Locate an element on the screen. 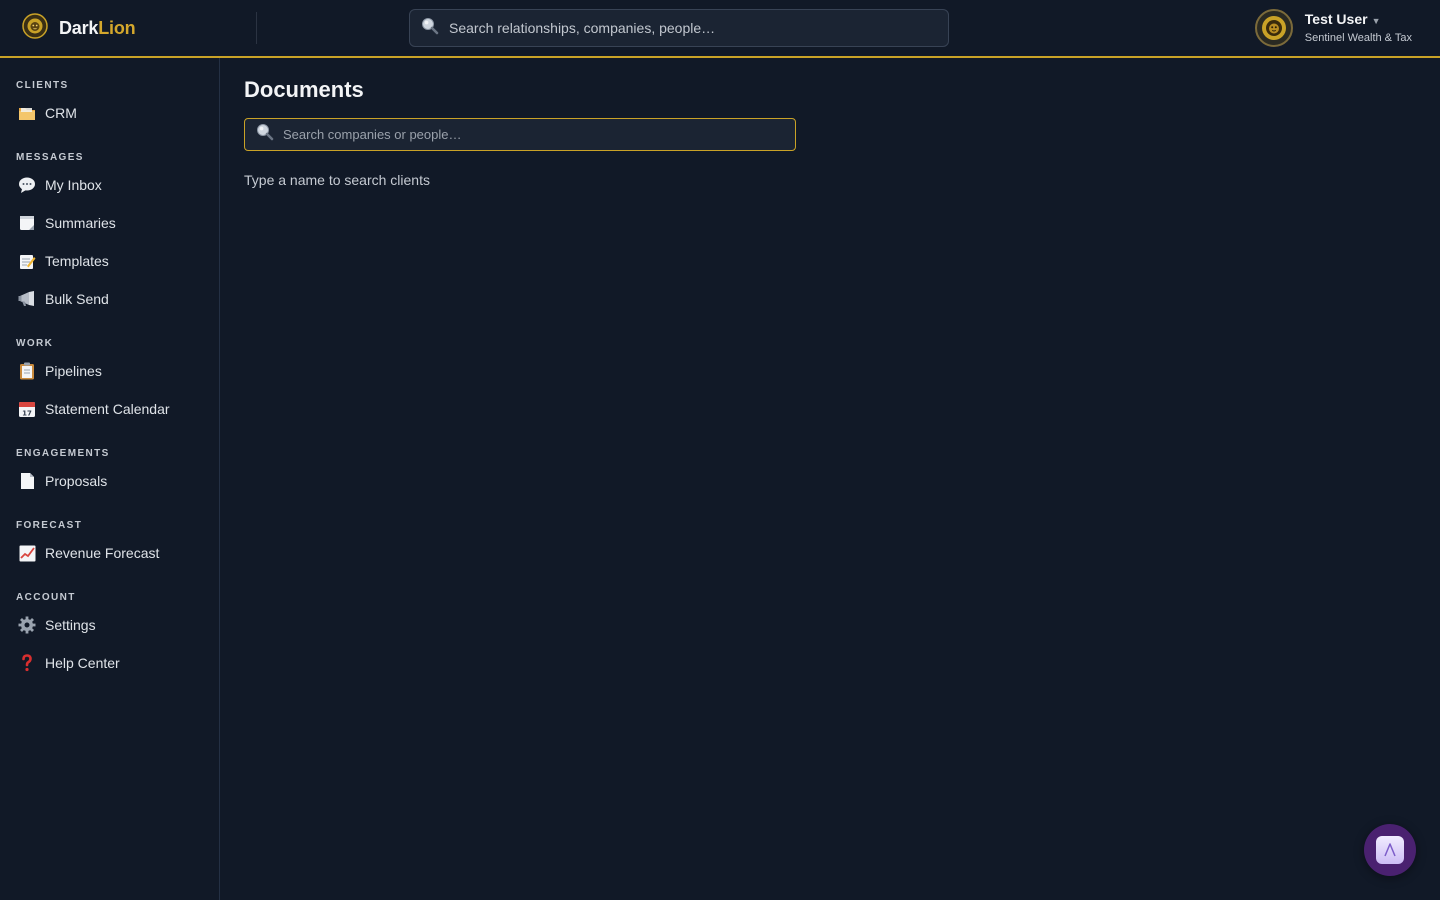 The width and height of the screenshot is (1440, 900). top-bar: DarkLion Test User▼ Sentinel Wealt is located at coordinates (720, 29).